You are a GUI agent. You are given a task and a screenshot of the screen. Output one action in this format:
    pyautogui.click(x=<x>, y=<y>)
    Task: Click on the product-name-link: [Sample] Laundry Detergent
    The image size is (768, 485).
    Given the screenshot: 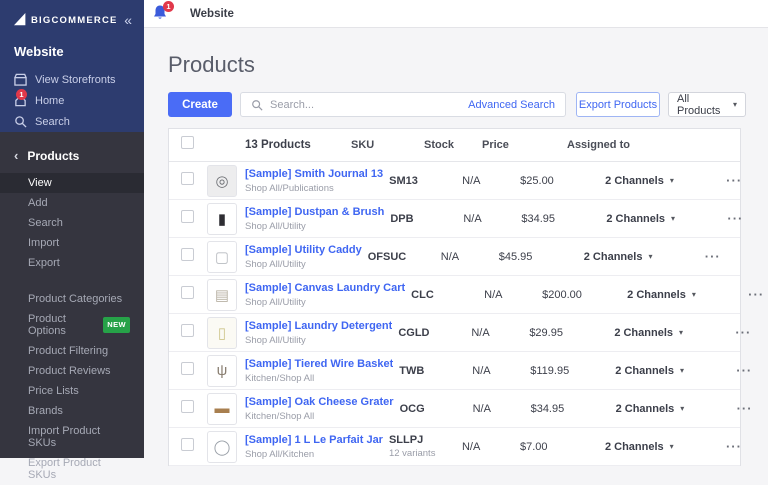 What is the action you would take?
    pyautogui.click(x=318, y=326)
    